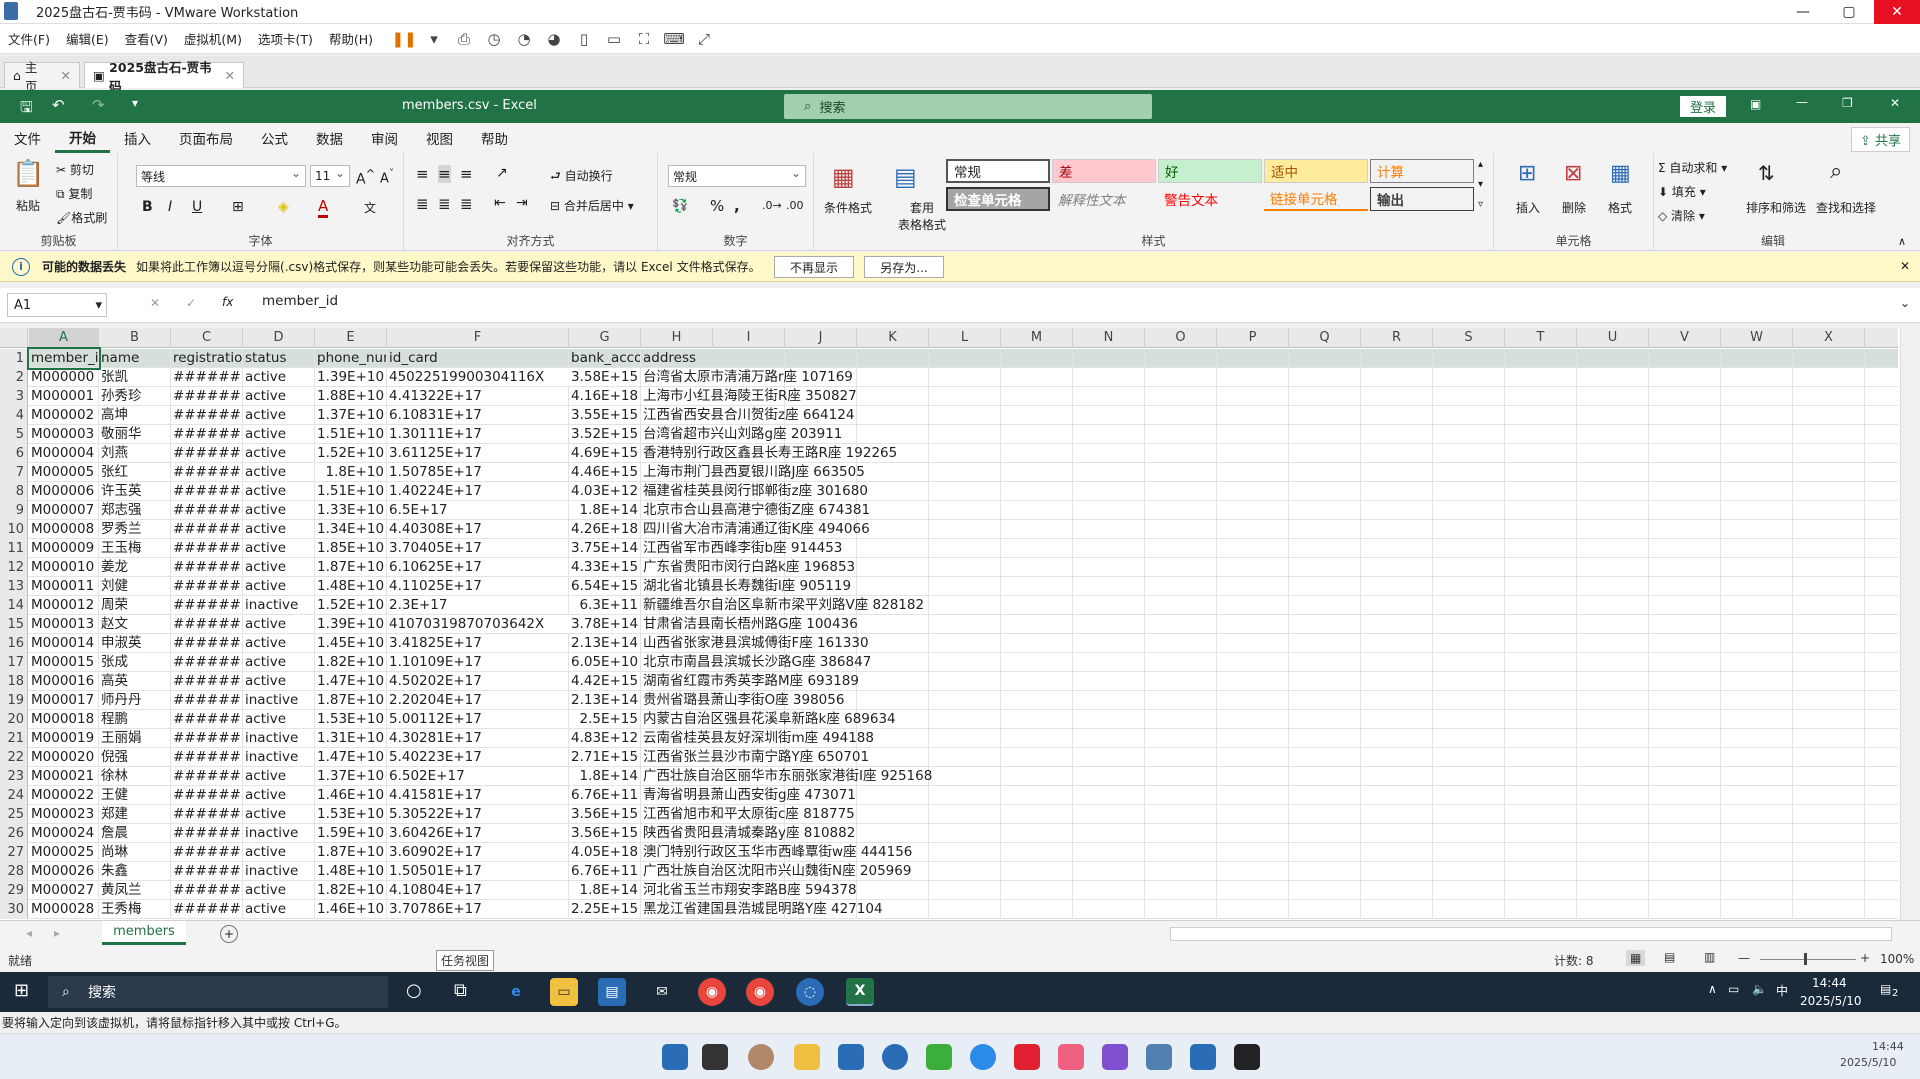 This screenshot has width=1920, height=1079. I want to click on notification-icon: ▤, so click(1885, 989).